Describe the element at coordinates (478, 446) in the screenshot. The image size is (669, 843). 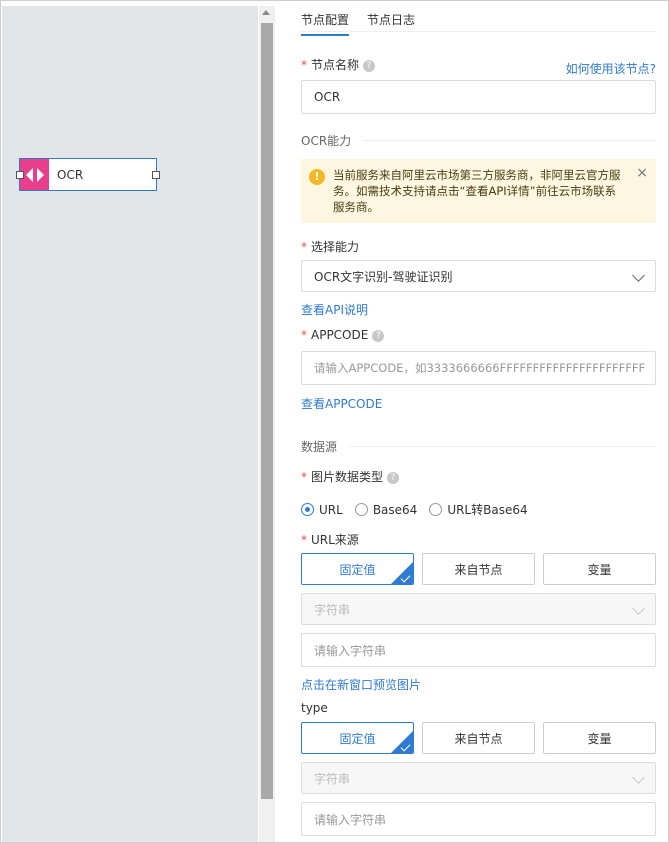
I see `datasource-section-header: 数据源` at that location.